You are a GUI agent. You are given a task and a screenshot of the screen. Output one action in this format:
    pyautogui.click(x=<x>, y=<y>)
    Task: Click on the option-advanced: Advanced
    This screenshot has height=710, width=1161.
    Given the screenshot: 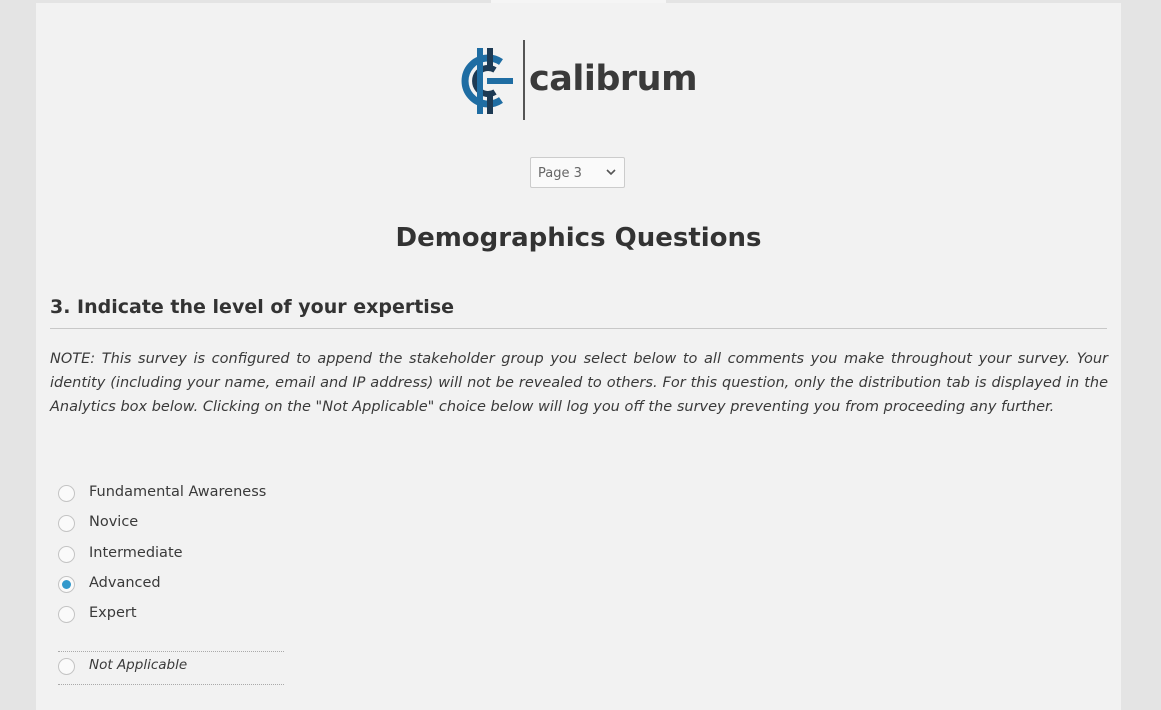 What is the action you would take?
    pyautogui.click(x=188, y=584)
    